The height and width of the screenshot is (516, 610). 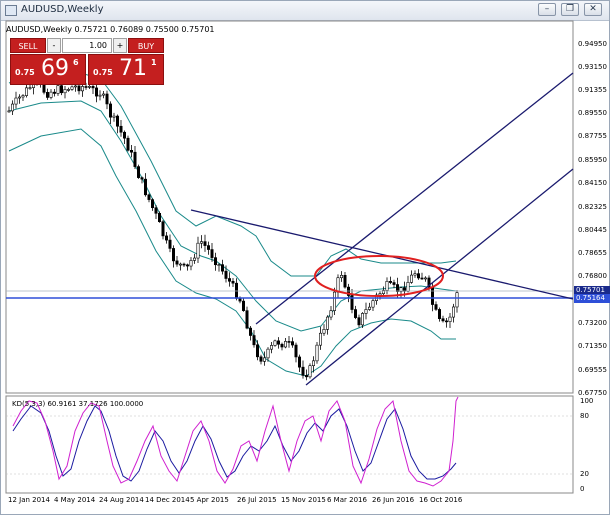 I want to click on horizontal-line-price-badge: 0.75164, so click(x=592, y=298).